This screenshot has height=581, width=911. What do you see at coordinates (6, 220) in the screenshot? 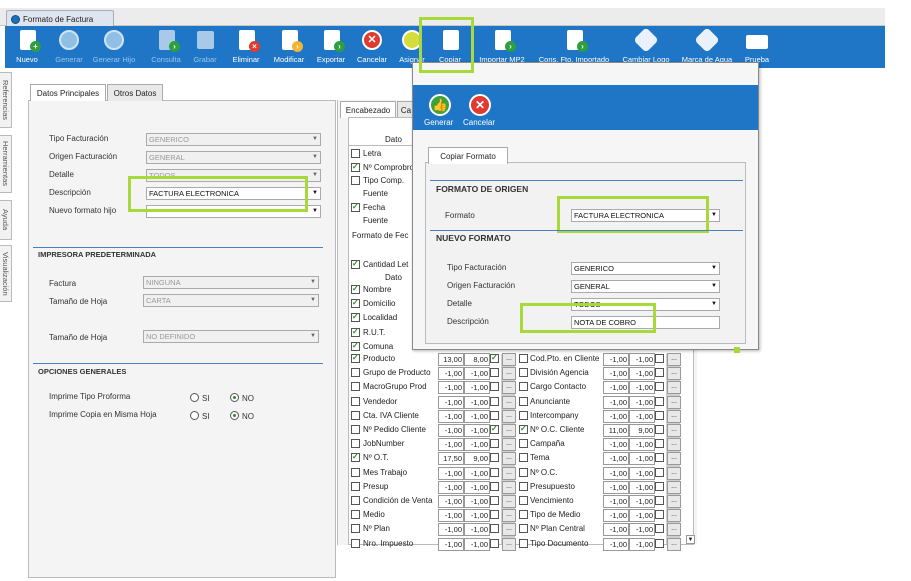
I see `side-tab-ayuda: Ayuda` at bounding box center [6, 220].